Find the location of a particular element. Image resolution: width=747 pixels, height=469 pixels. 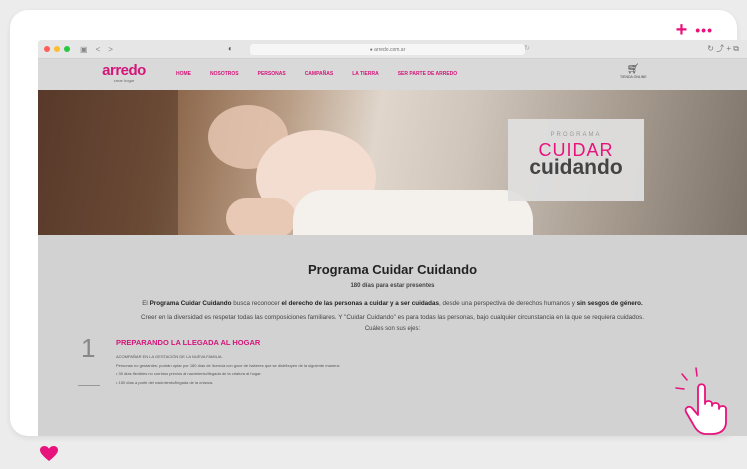

para-text: El is located at coordinates (146, 303).